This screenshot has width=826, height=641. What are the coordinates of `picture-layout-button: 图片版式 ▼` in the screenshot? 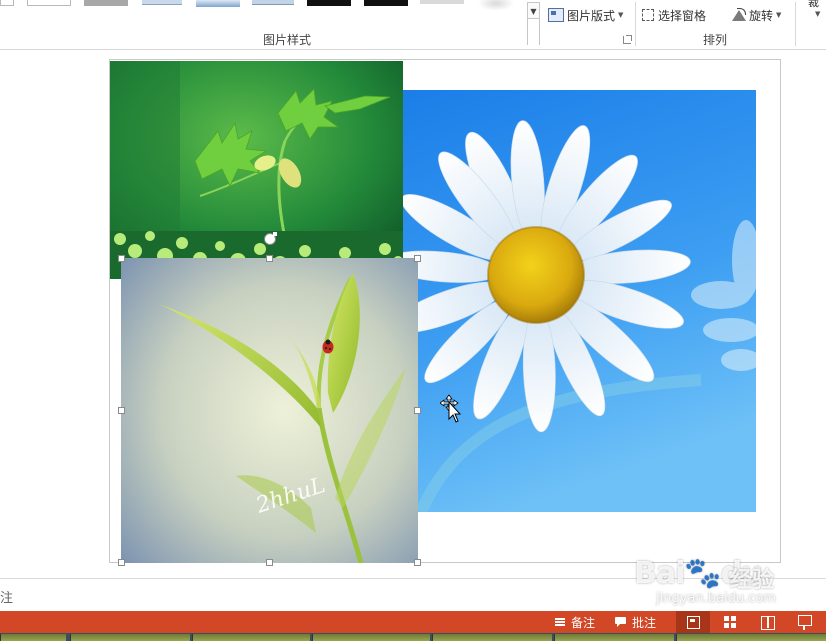 It's located at (585, 15).